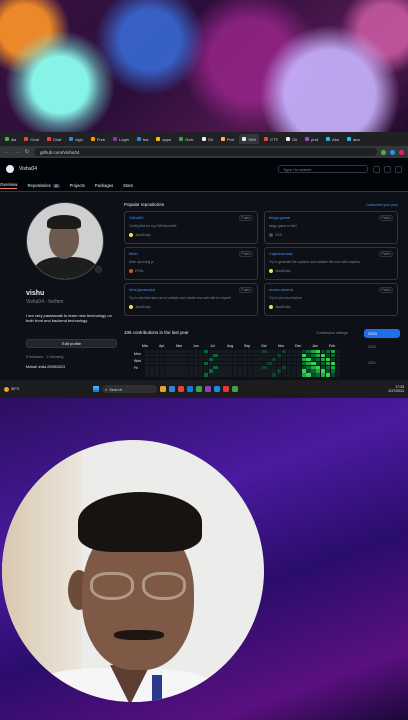 The image size is (408, 720). Describe the element at coordinates (10, 139) in the screenshot. I see `browser-tab: dia` at that location.